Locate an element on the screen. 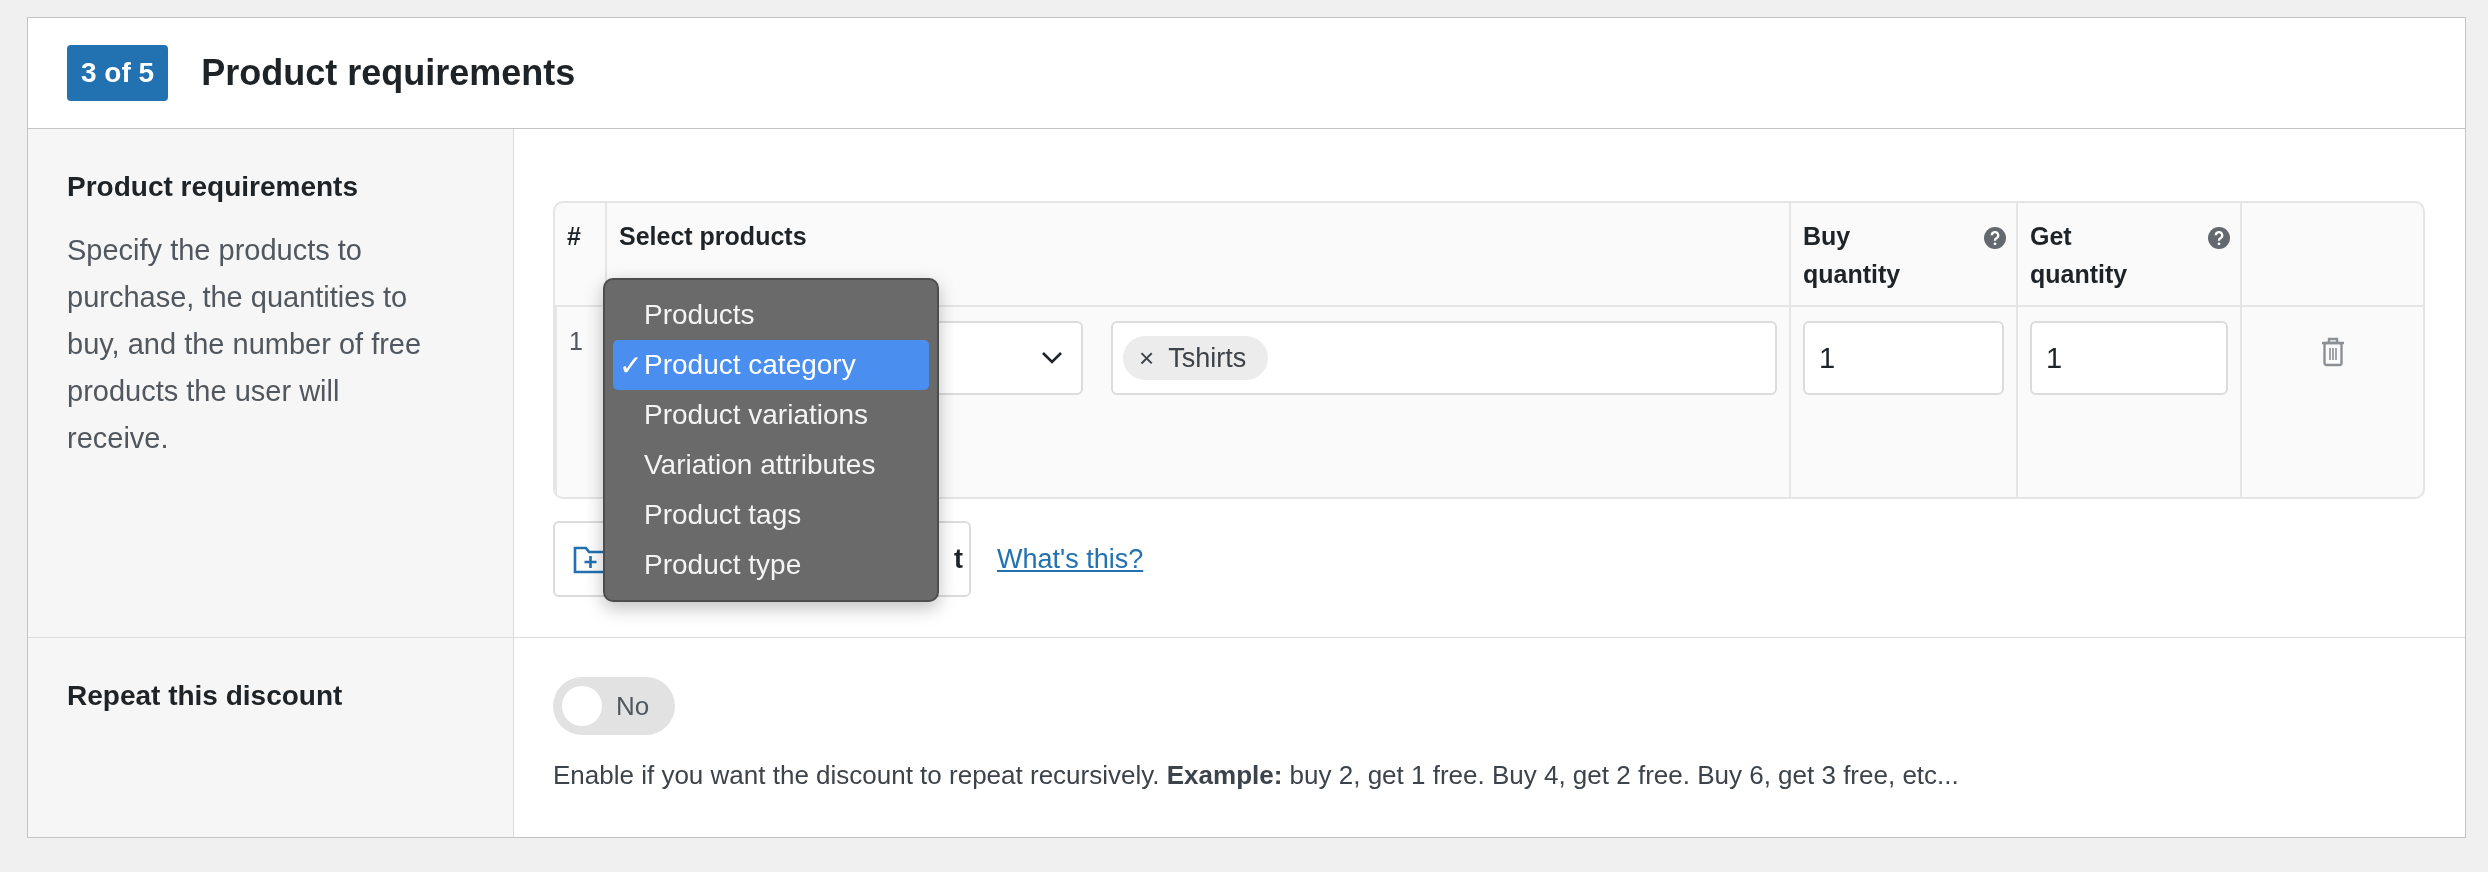 This screenshot has width=2488, height=872. buy-quantity-field: 1 is located at coordinates (1903, 358).